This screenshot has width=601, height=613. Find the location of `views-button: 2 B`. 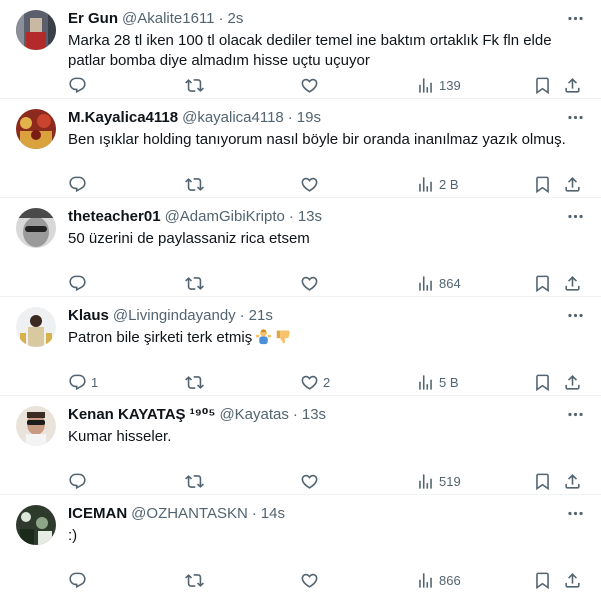

views-button: 2 B is located at coordinates (437, 184).